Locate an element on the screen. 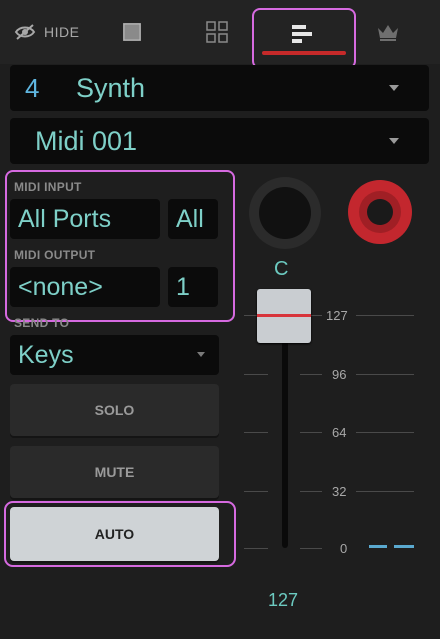  crown-icon is located at coordinates (388, 33).